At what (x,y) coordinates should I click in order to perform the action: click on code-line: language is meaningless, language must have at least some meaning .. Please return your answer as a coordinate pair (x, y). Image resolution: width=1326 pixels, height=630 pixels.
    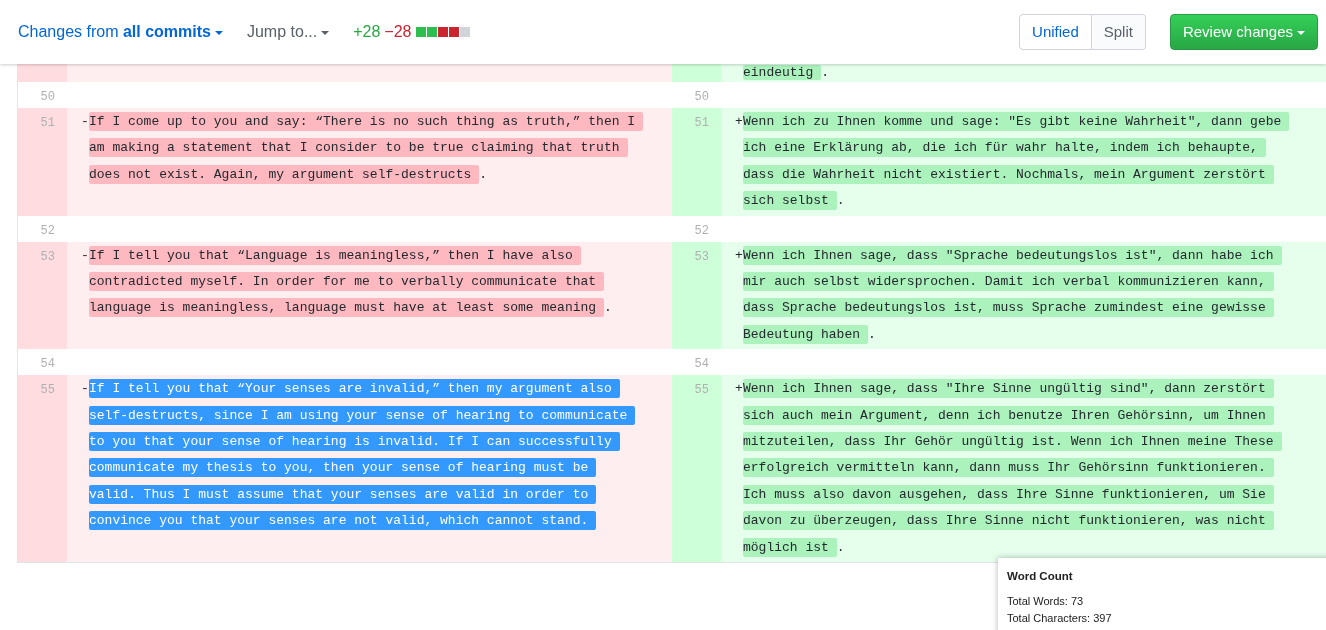
    Looking at the image, I should click on (350, 308).